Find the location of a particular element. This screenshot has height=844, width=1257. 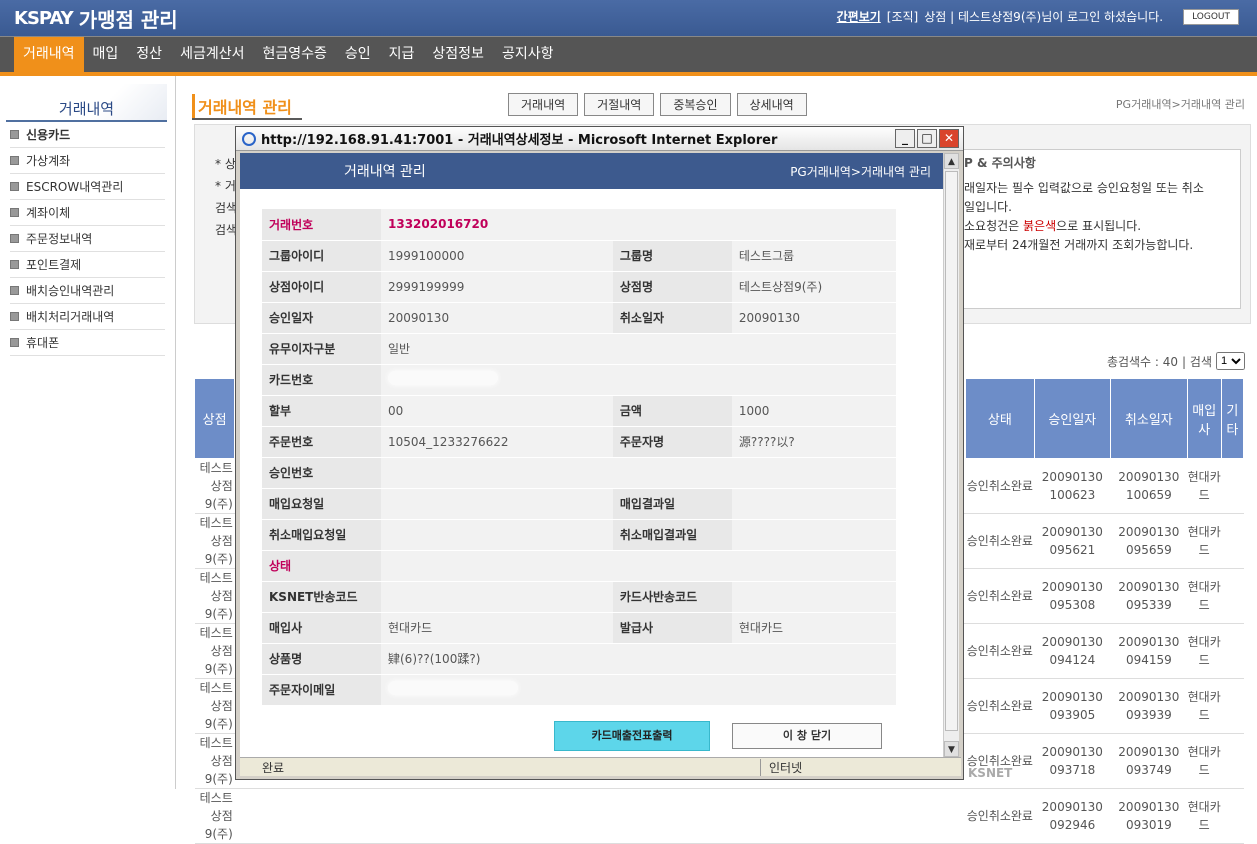

sidebar-item-escrow: ESCROW내역관리 is located at coordinates (87, 187).